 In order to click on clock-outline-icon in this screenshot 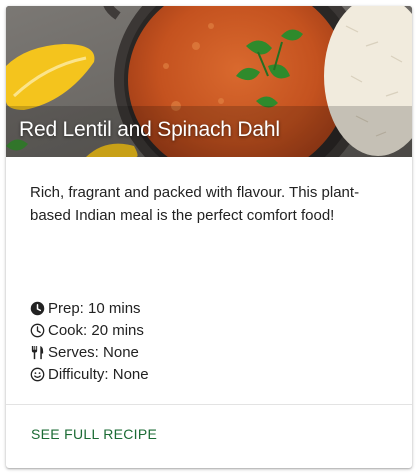, I will do `click(37, 330)`.